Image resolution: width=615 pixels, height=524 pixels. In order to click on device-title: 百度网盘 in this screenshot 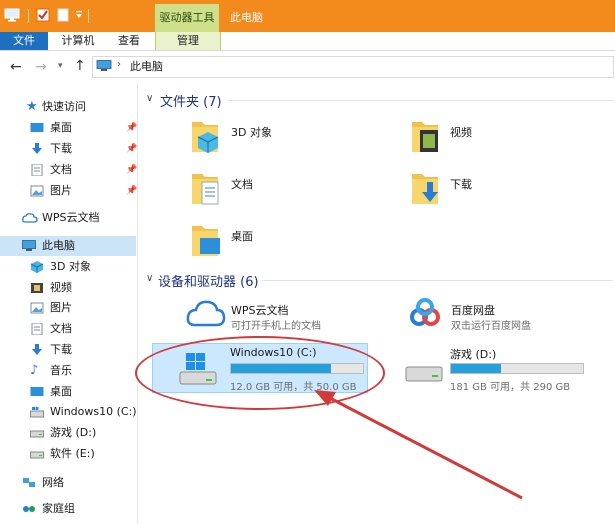, I will do `click(473, 310)`.